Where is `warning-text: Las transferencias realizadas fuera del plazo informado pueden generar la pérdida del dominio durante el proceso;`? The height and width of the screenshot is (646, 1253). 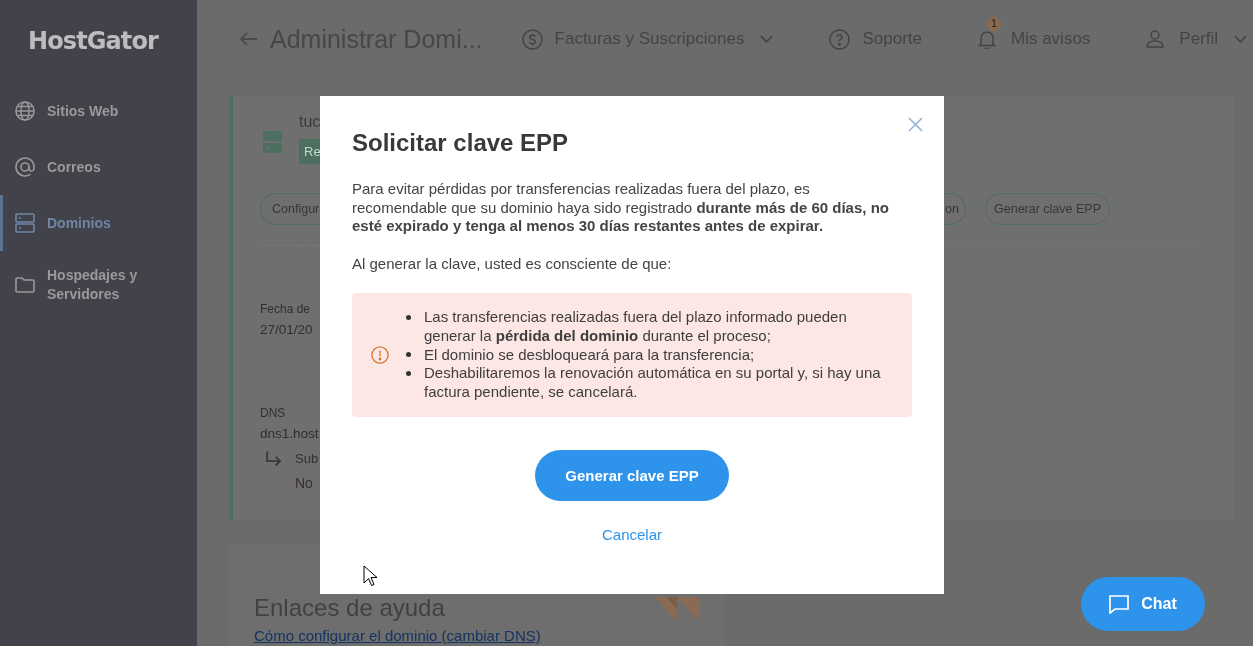
warning-text: Las transferencias realizadas fuera del plazo informado pueden generar la pérdida del dominio durante el proceso; is located at coordinates (636, 327).